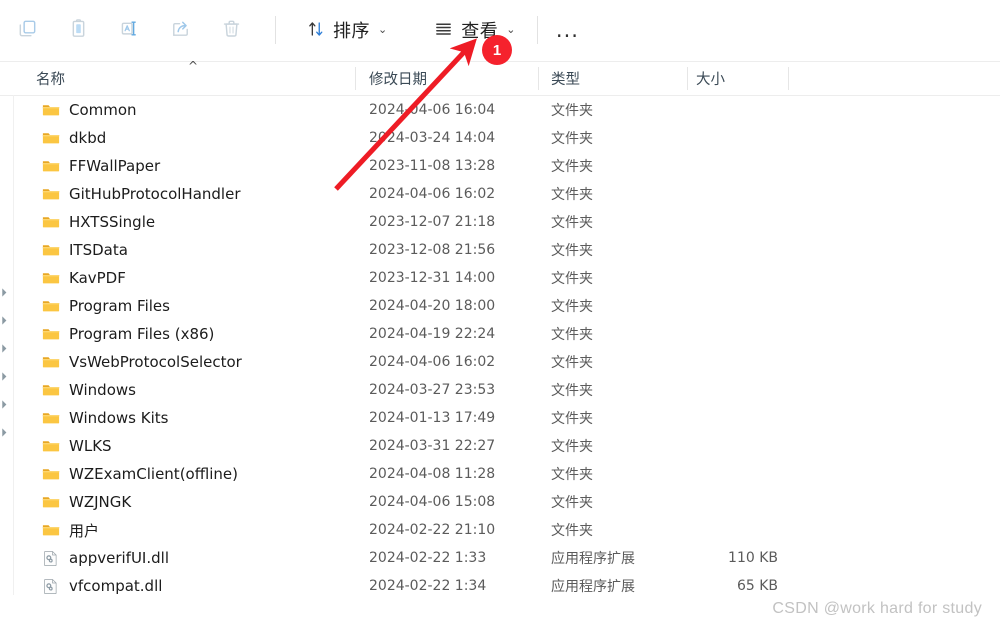 The height and width of the screenshot is (626, 1000). I want to click on file-name-cell: Common, so click(89, 110).